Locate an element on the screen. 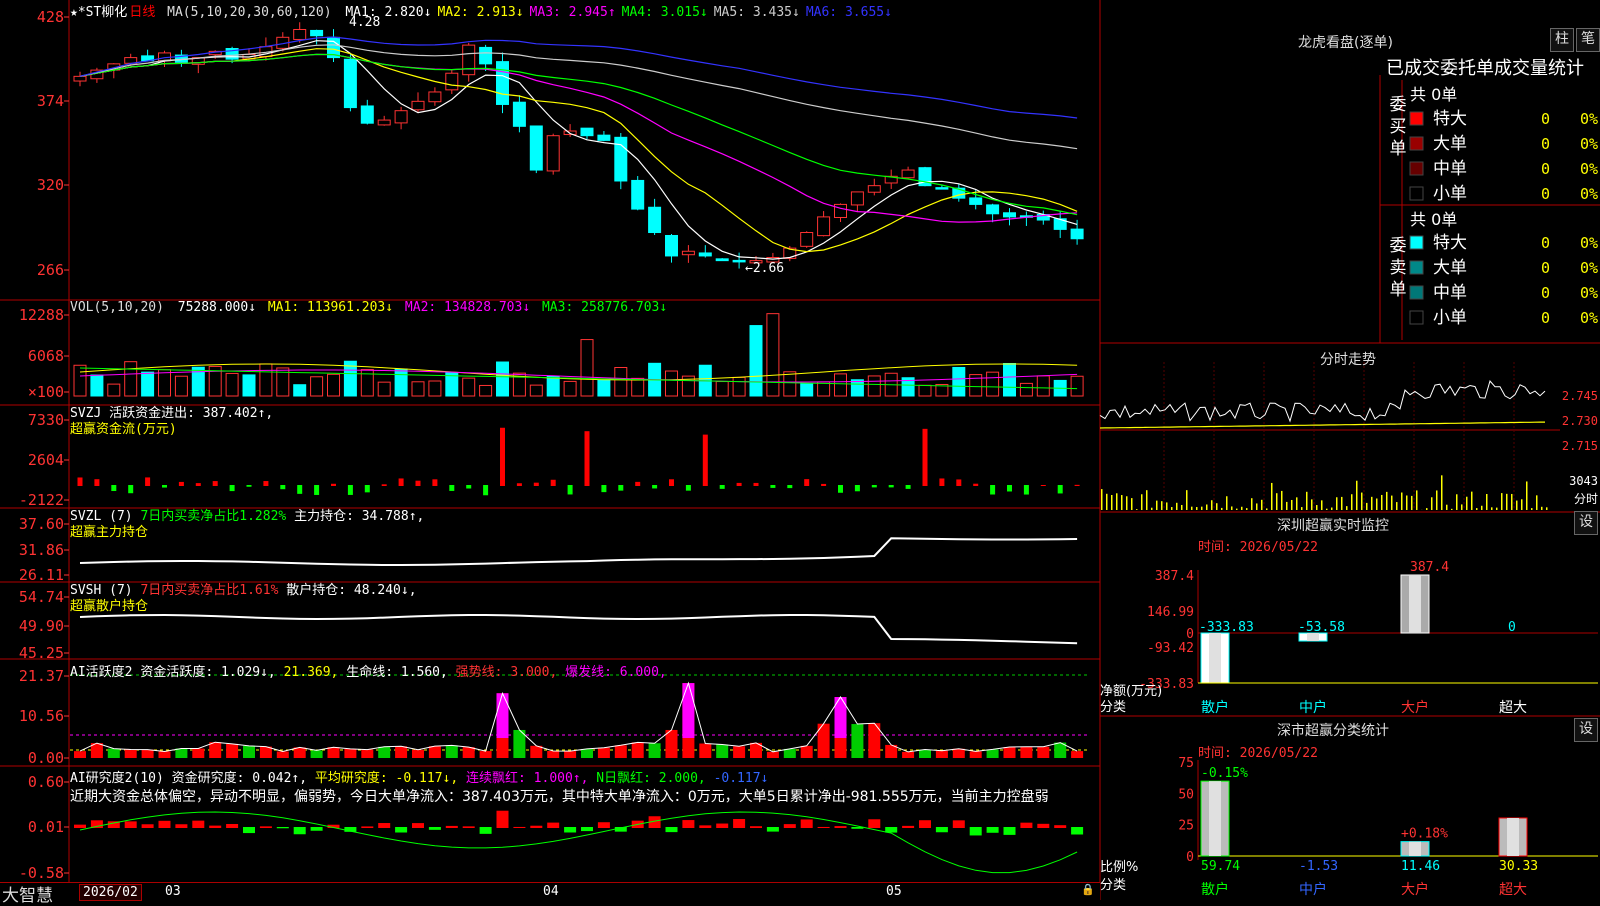 Image resolution: width=1600 pixels, height=906 pixels. period-label: 日线 is located at coordinates (142, 12).